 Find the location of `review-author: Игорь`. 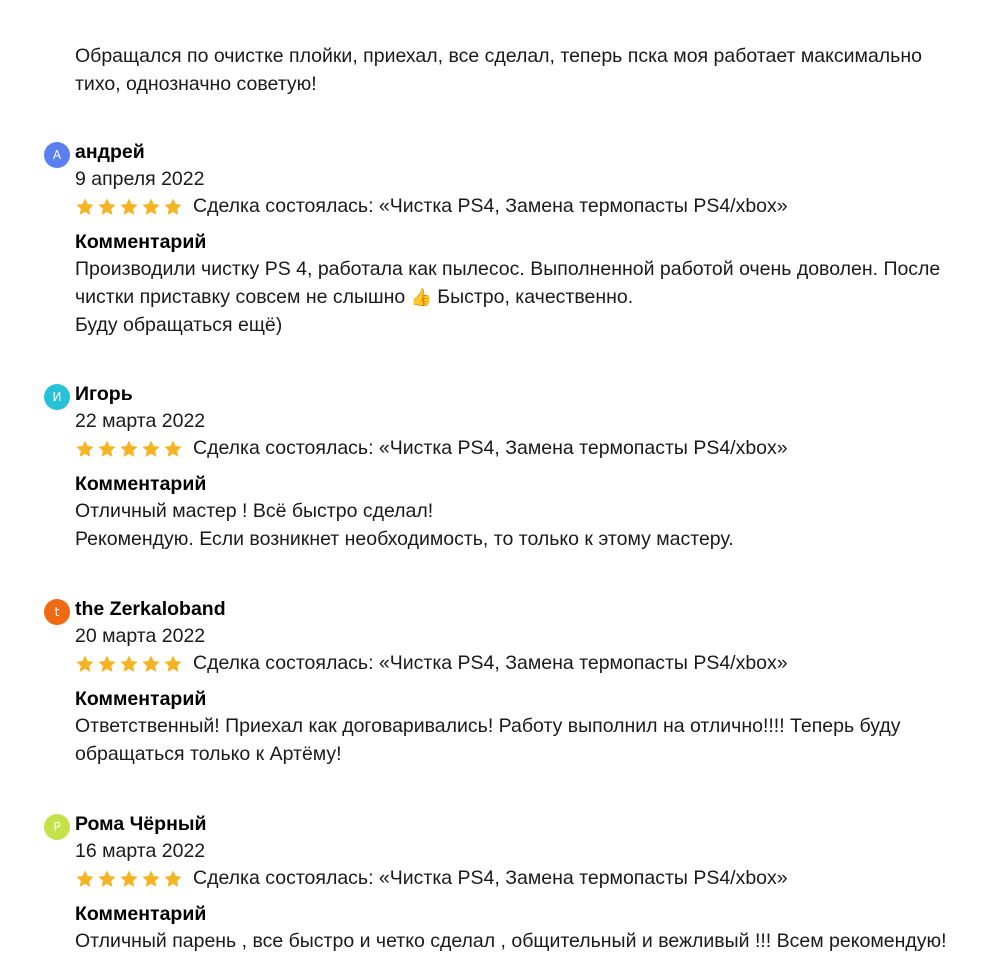

review-author: Игорь is located at coordinates (104, 394).